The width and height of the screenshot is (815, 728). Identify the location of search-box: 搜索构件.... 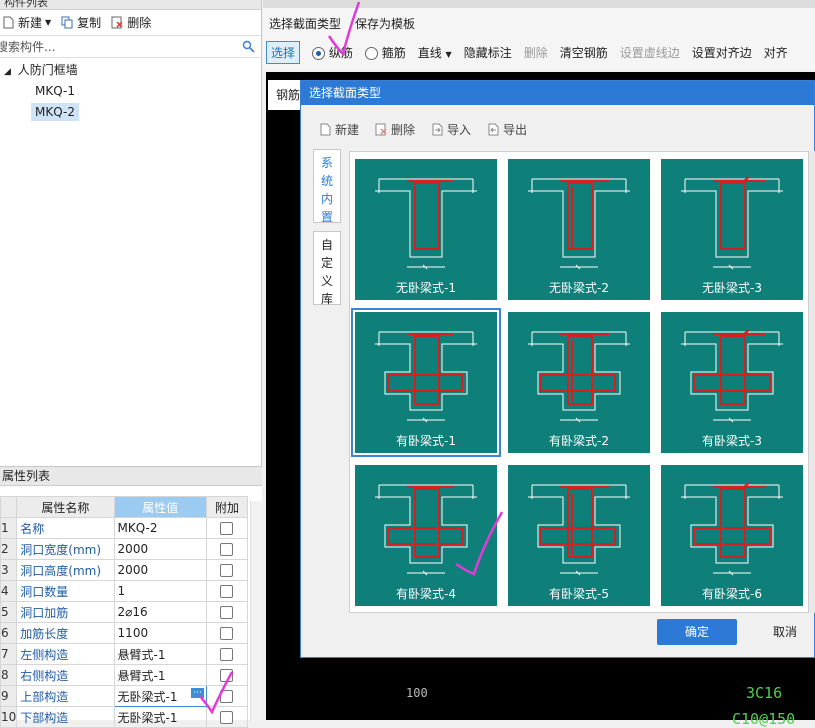
(130, 47).